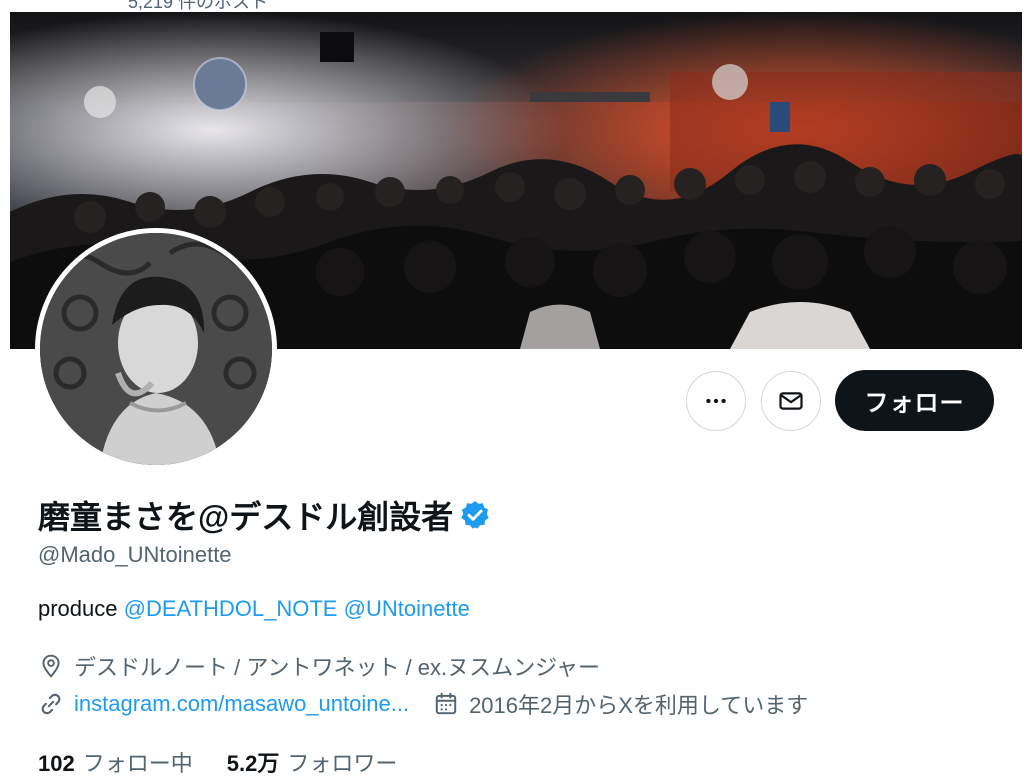 The image size is (1024, 779). I want to click on verified-badge-icon, so click(475, 515).